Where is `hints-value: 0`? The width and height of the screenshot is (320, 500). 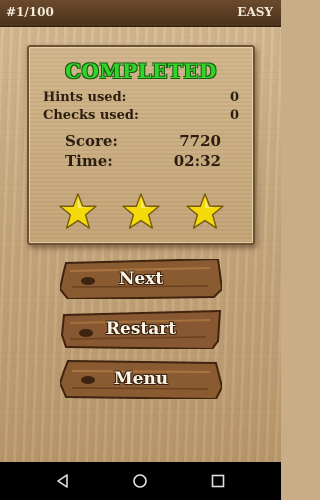 hints-value: 0 is located at coordinates (234, 97).